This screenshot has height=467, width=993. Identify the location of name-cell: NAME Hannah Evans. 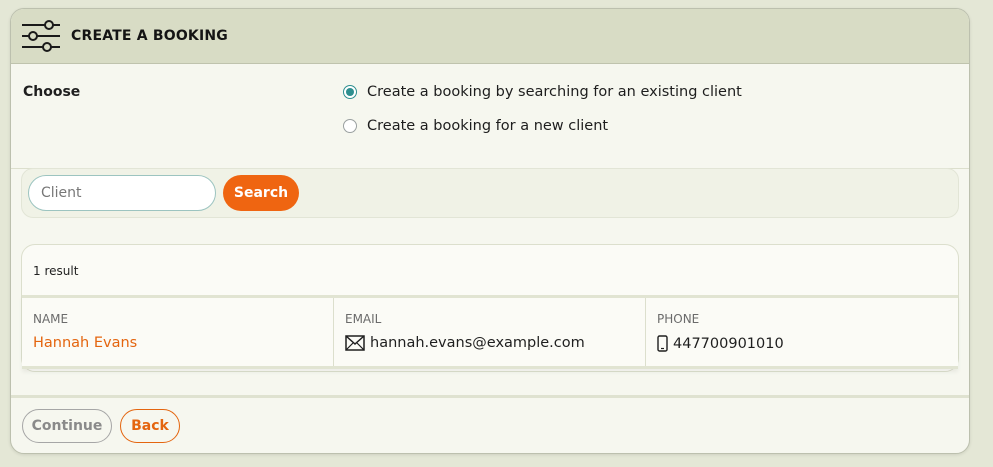
(178, 332).